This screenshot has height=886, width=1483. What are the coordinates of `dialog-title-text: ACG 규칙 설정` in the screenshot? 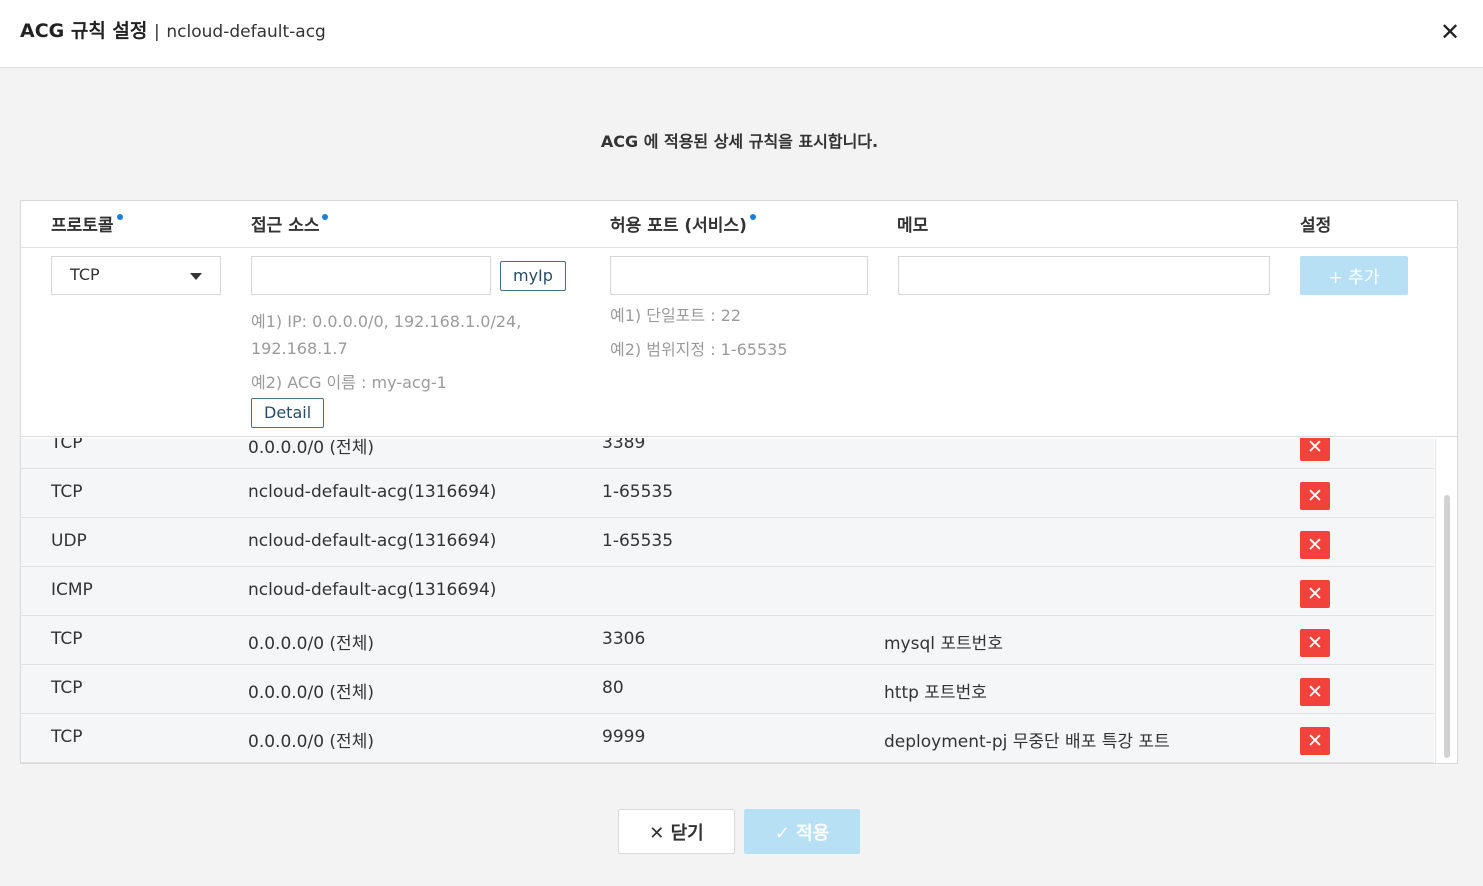 It's located at (84, 31).